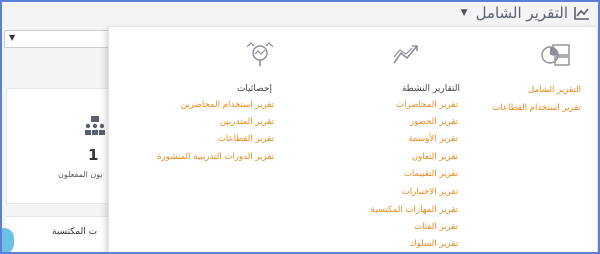 This screenshot has width=600, height=254. I want to click on link-exams-report: تقرير الاختبارات, so click(430, 192).